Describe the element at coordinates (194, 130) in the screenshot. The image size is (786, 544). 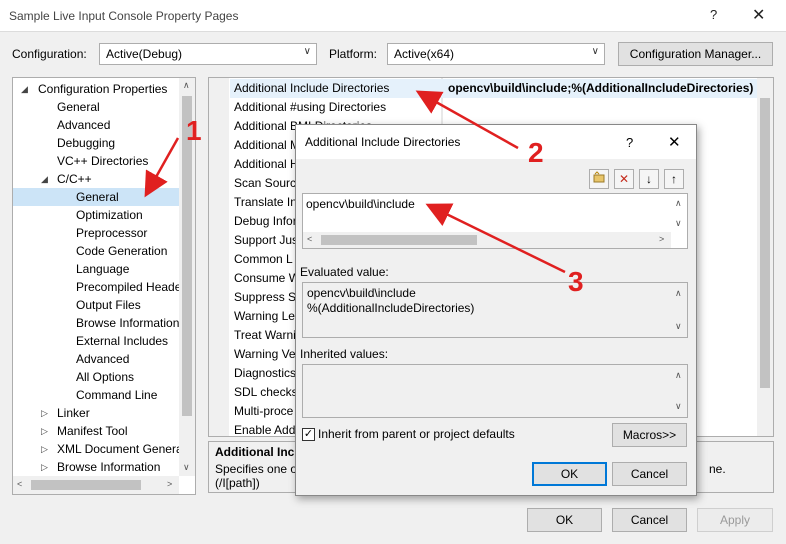
I see `annotation-number-1: 1` at that location.